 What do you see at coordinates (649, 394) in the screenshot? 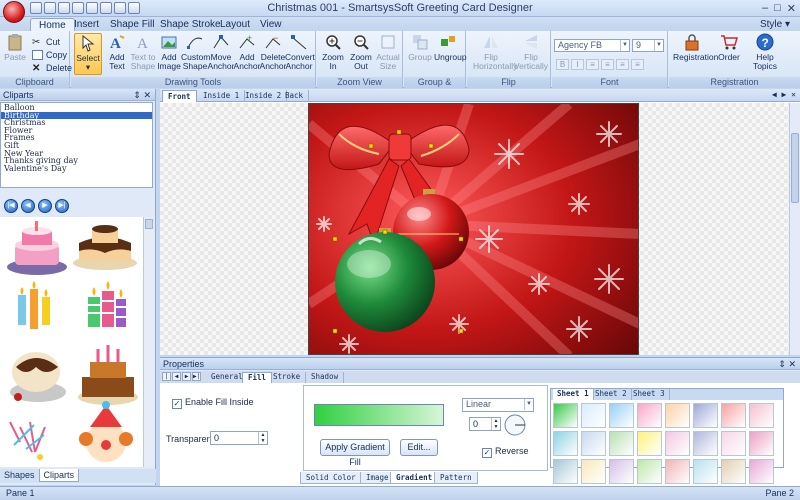
I see `tab-sheet-3: Sheet 3` at bounding box center [649, 394].